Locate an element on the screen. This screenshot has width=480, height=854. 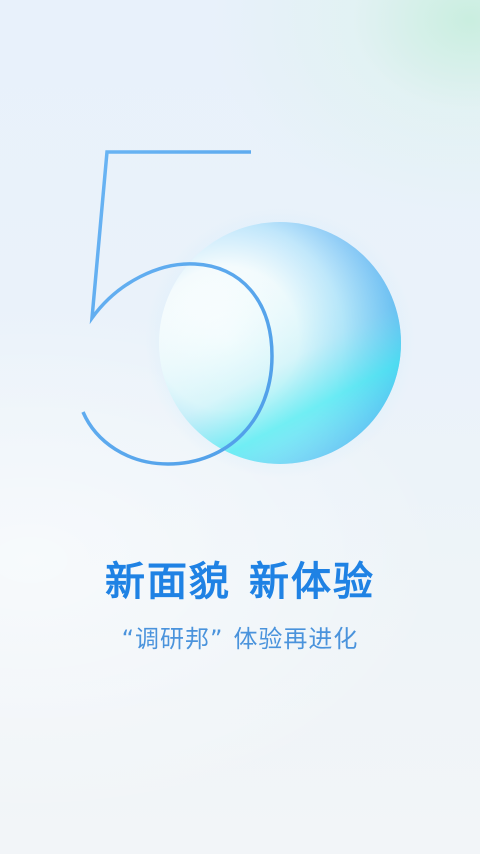
headline-new-experience: 新体验 is located at coordinates (312, 582).